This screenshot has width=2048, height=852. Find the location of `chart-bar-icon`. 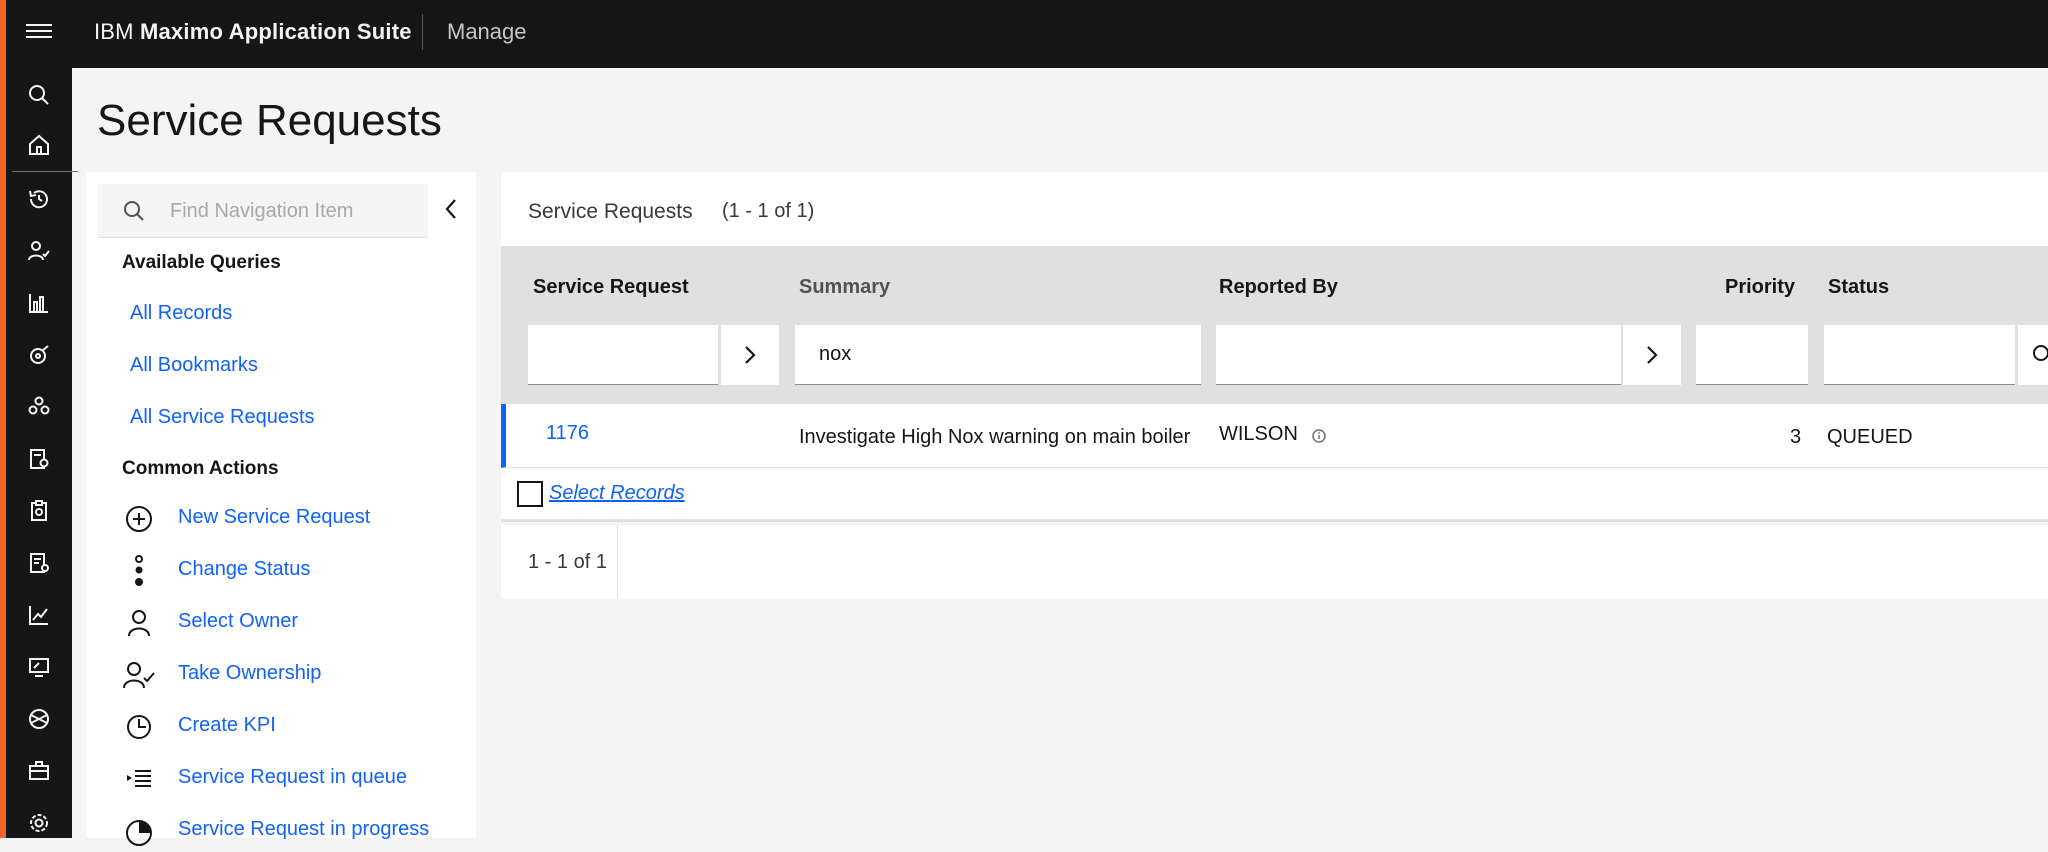

chart-bar-icon is located at coordinates (39, 303).